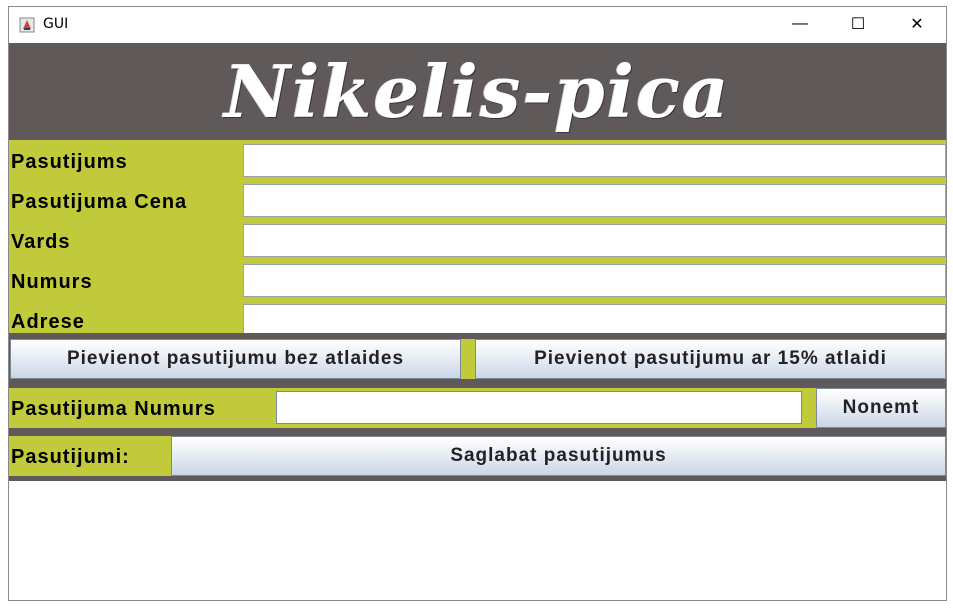 The height and width of the screenshot is (609, 953). Describe the element at coordinates (41, 242) in the screenshot. I see `name-label: Vards` at that location.